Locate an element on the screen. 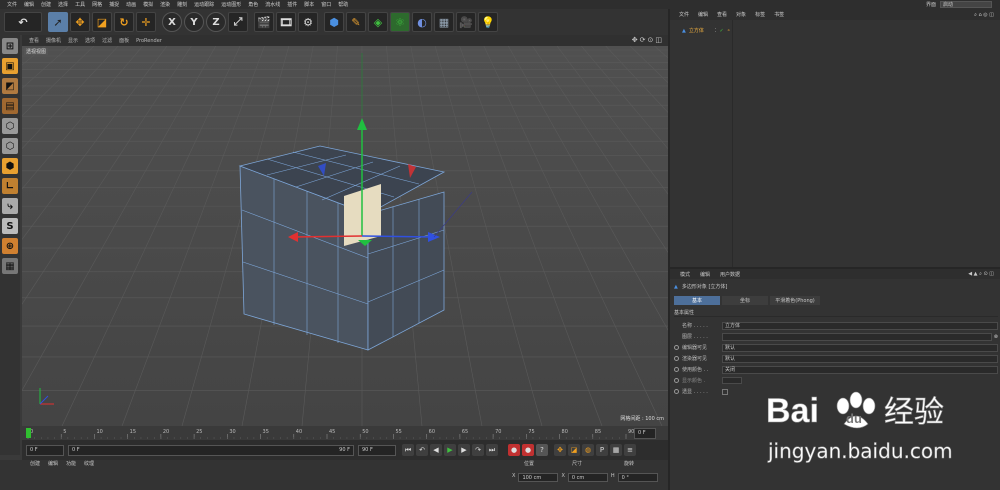 The height and width of the screenshot is (490, 1000). viewport-nav-icons: ✥⟳⊙◫ is located at coordinates (648, 40).